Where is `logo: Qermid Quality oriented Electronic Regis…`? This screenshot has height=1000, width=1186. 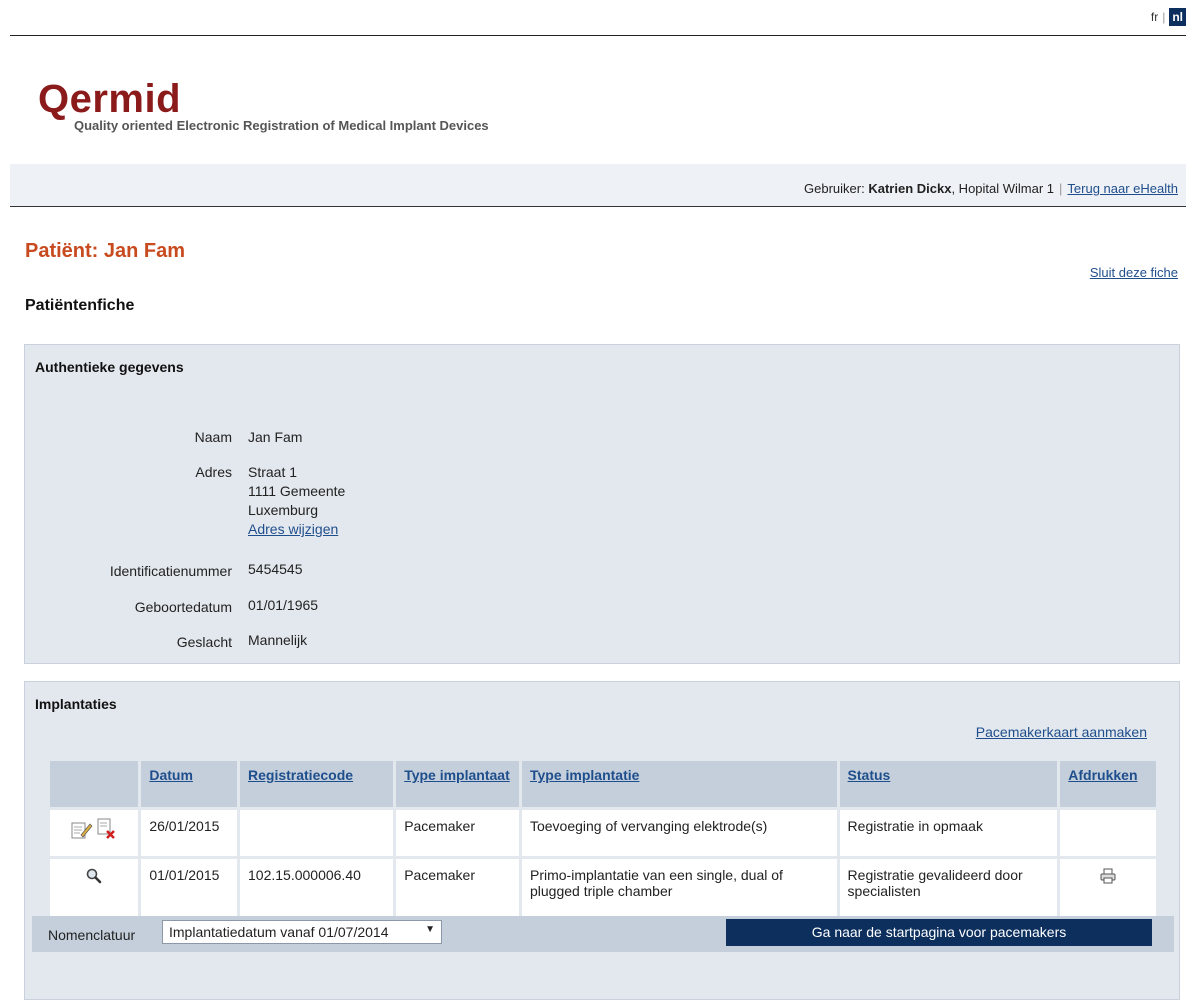
logo: Qermid Quality oriented Electronic Regis… is located at coordinates (263, 105).